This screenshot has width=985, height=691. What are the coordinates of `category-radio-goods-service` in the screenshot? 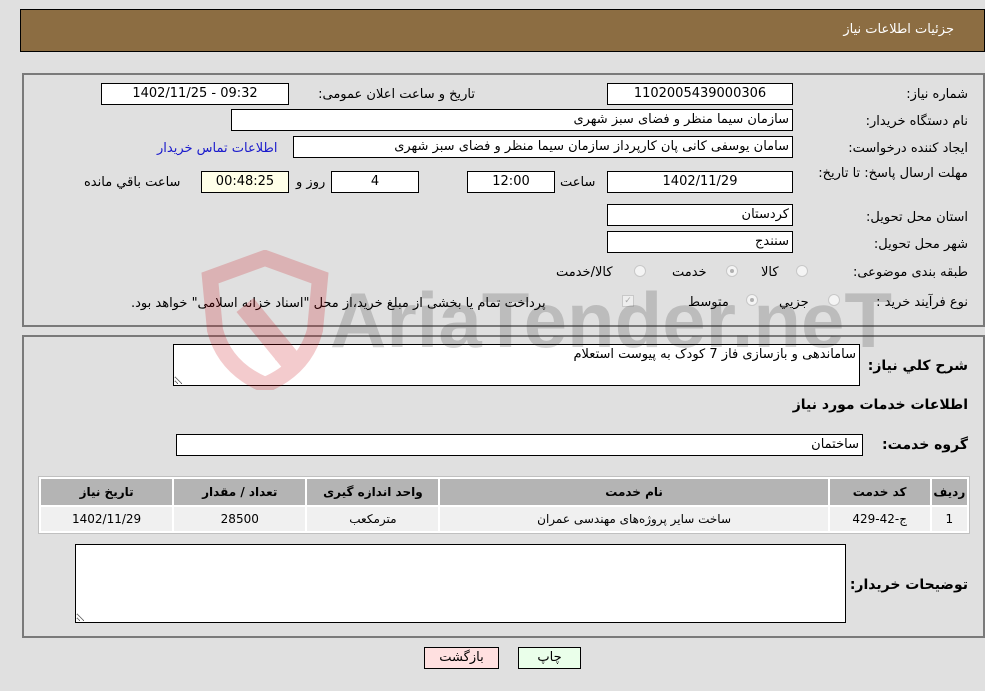 It's located at (640, 271).